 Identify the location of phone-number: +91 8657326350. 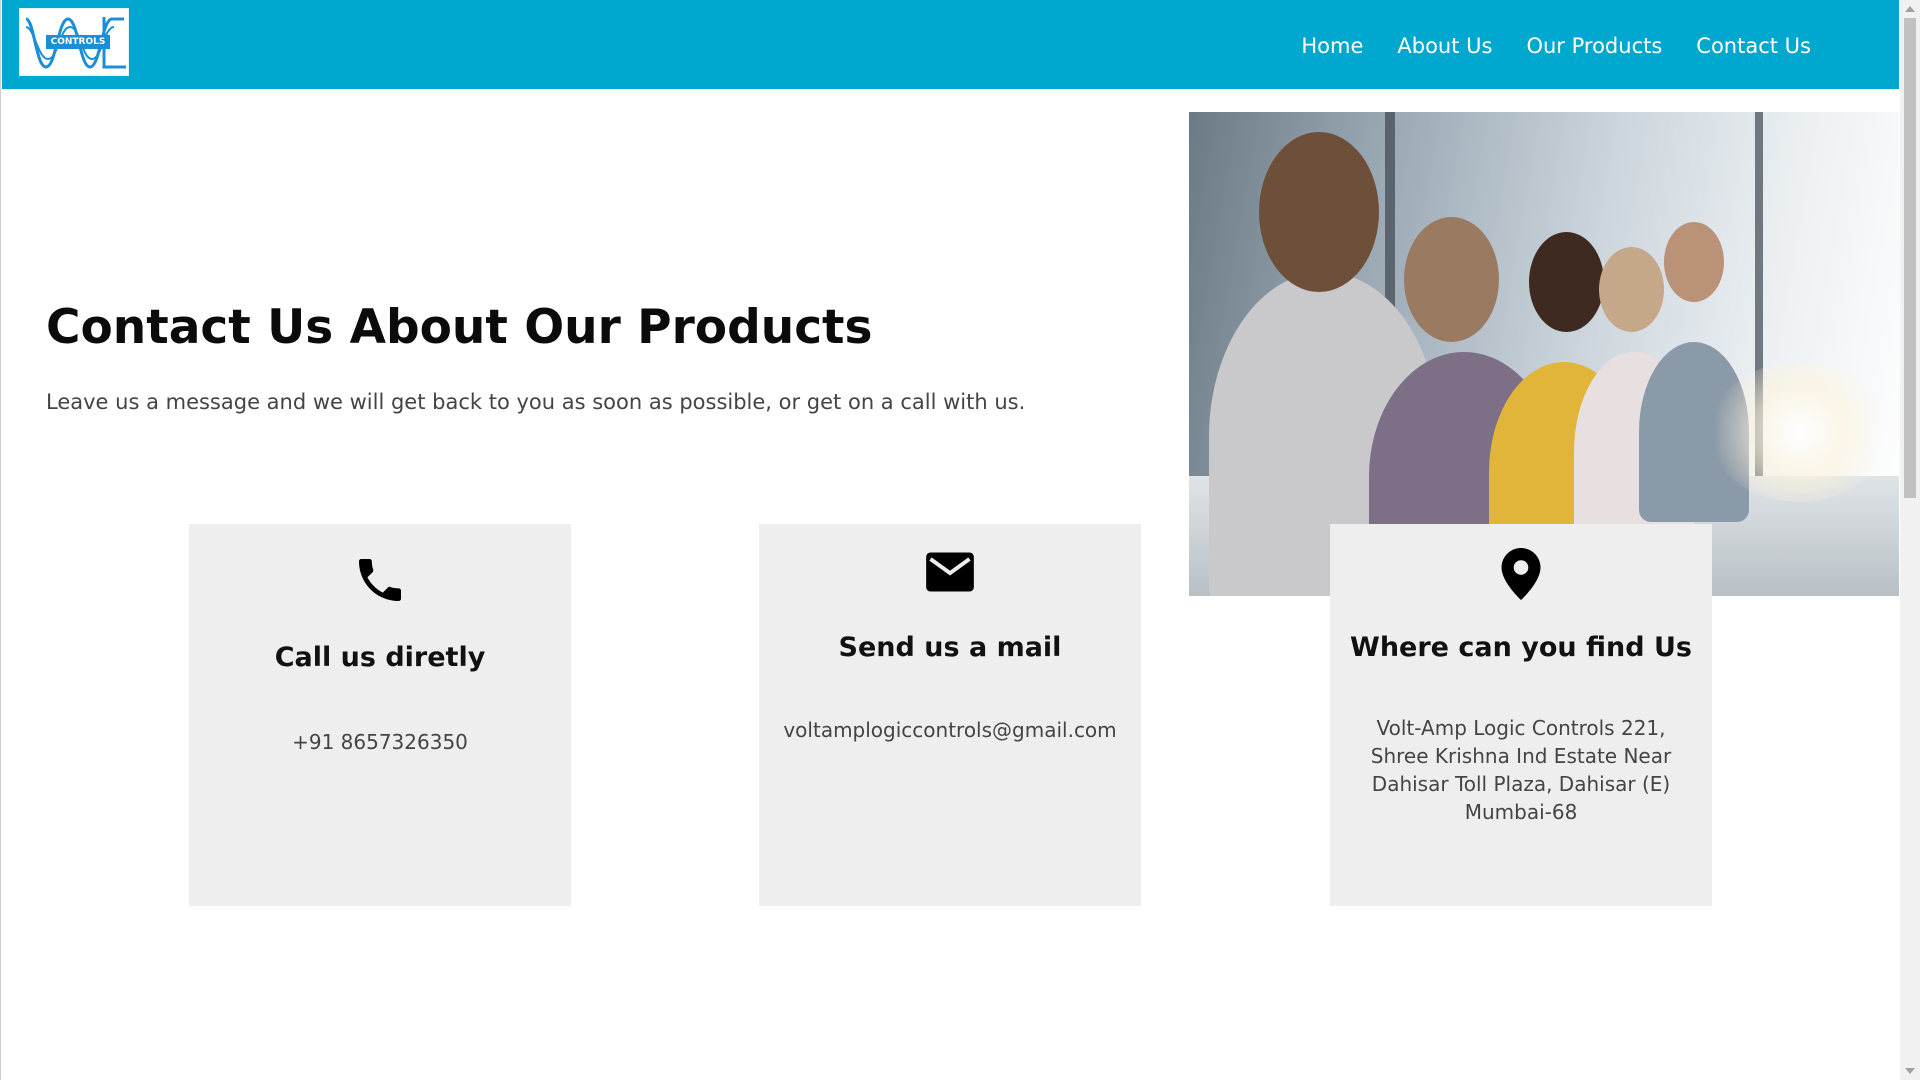
(380, 742).